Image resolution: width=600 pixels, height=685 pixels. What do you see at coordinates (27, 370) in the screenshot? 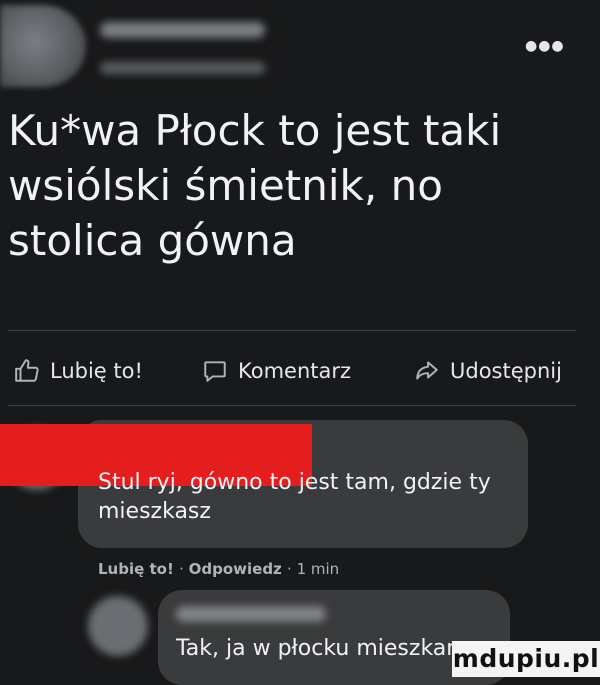
I see `thumbs-up-icon` at bounding box center [27, 370].